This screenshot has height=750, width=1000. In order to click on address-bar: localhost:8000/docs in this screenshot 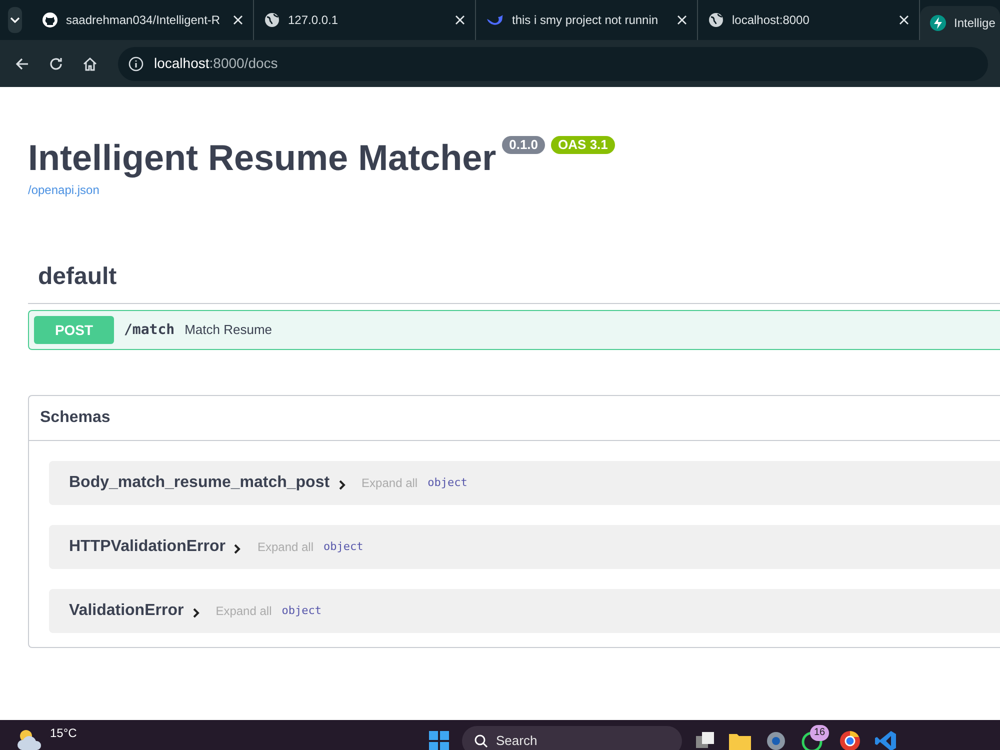, I will do `click(553, 63)`.